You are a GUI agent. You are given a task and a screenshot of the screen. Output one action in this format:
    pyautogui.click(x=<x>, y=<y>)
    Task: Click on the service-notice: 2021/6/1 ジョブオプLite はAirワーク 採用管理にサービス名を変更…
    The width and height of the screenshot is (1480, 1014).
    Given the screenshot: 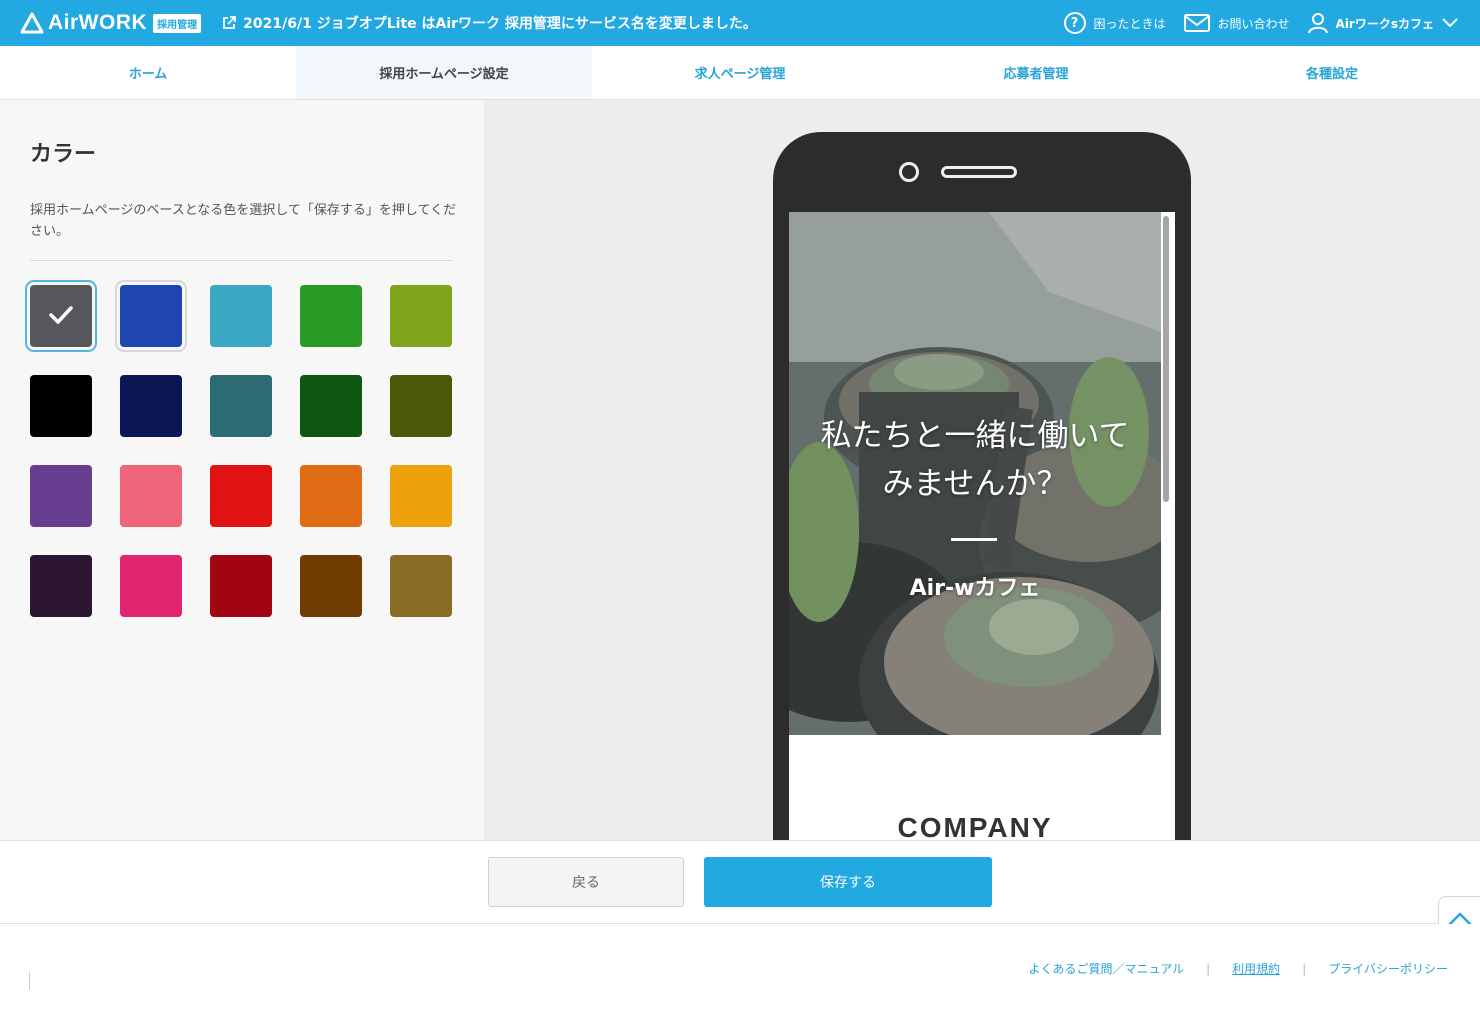 What is the action you would take?
    pyautogui.click(x=489, y=23)
    